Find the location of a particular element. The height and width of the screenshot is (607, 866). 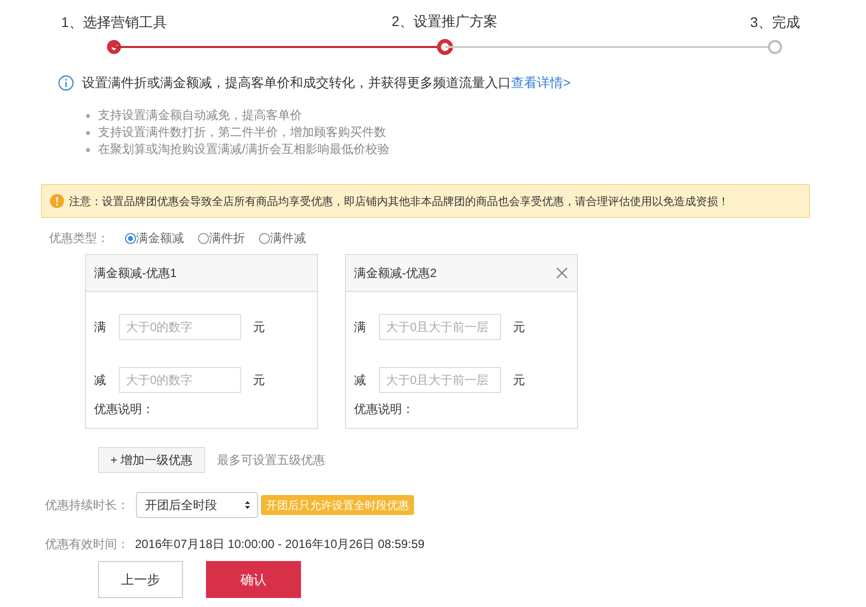

details-link: 查看详情> is located at coordinates (541, 82).